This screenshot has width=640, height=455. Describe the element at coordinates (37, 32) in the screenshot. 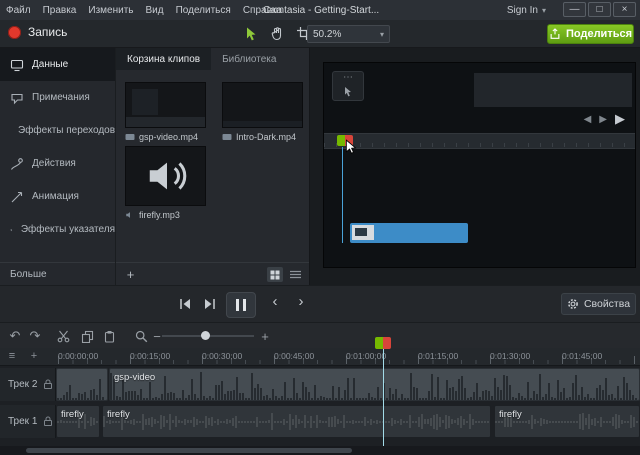

I see `record-button: Запись` at that location.